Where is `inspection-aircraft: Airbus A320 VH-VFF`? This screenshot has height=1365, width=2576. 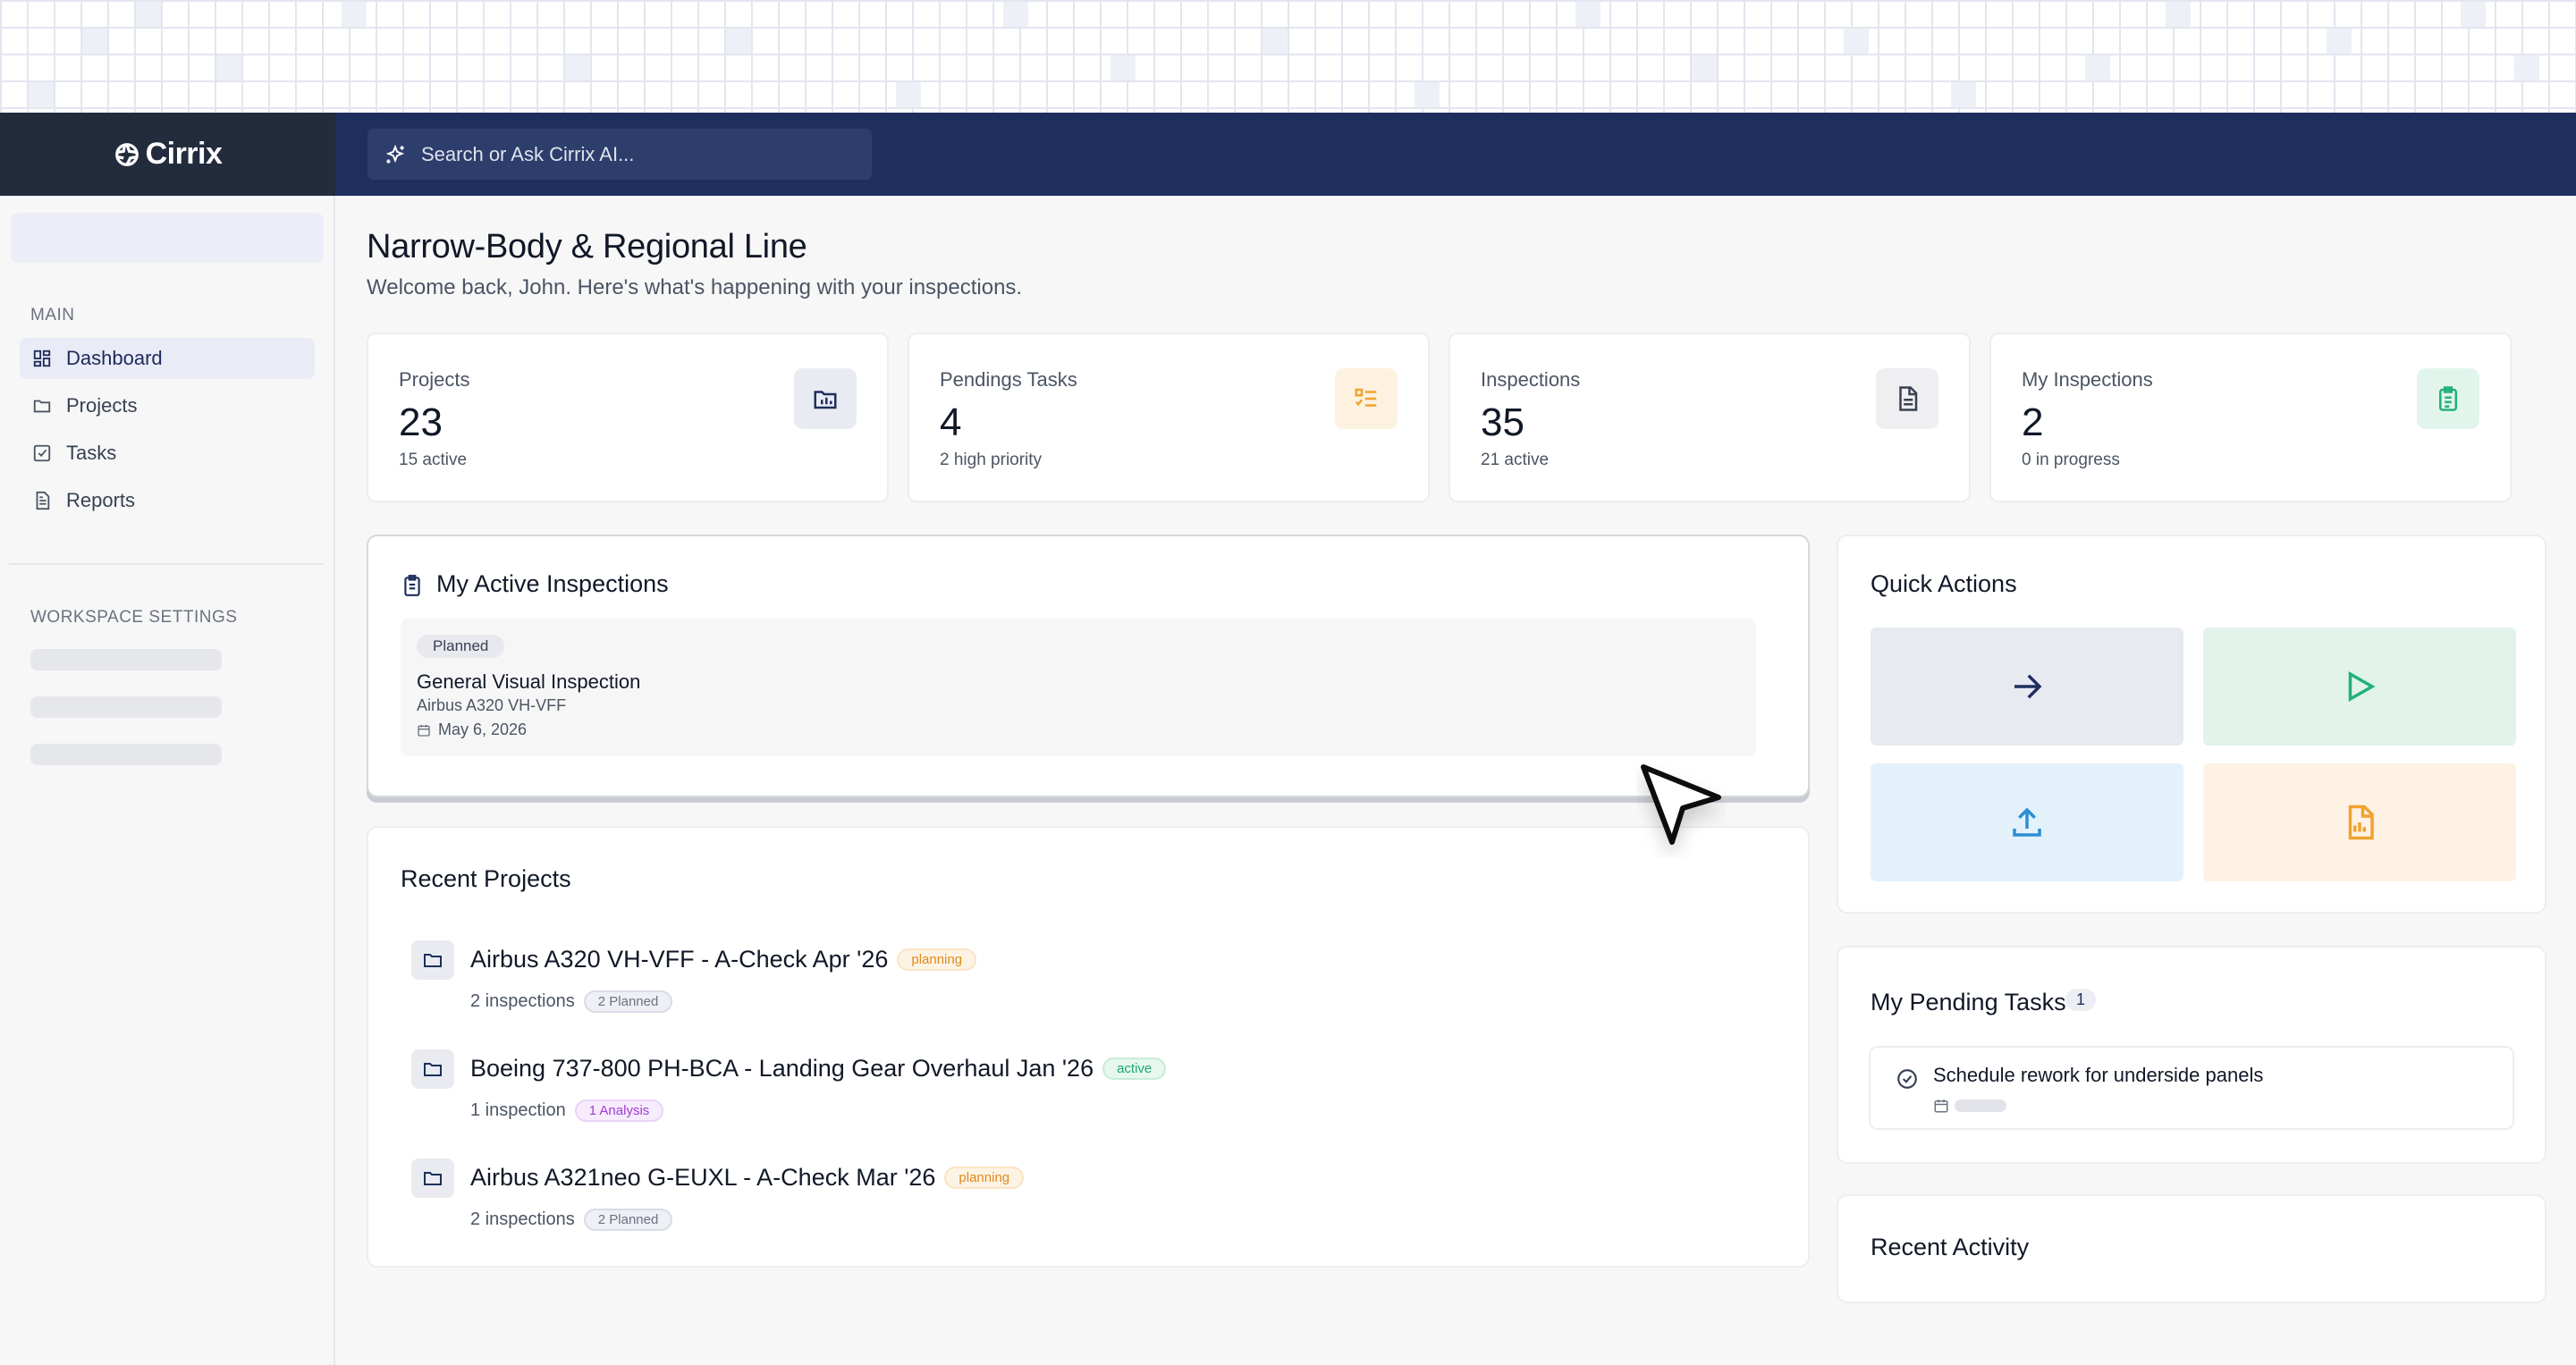 inspection-aircraft: Airbus A320 VH-VFF is located at coordinates (492, 705).